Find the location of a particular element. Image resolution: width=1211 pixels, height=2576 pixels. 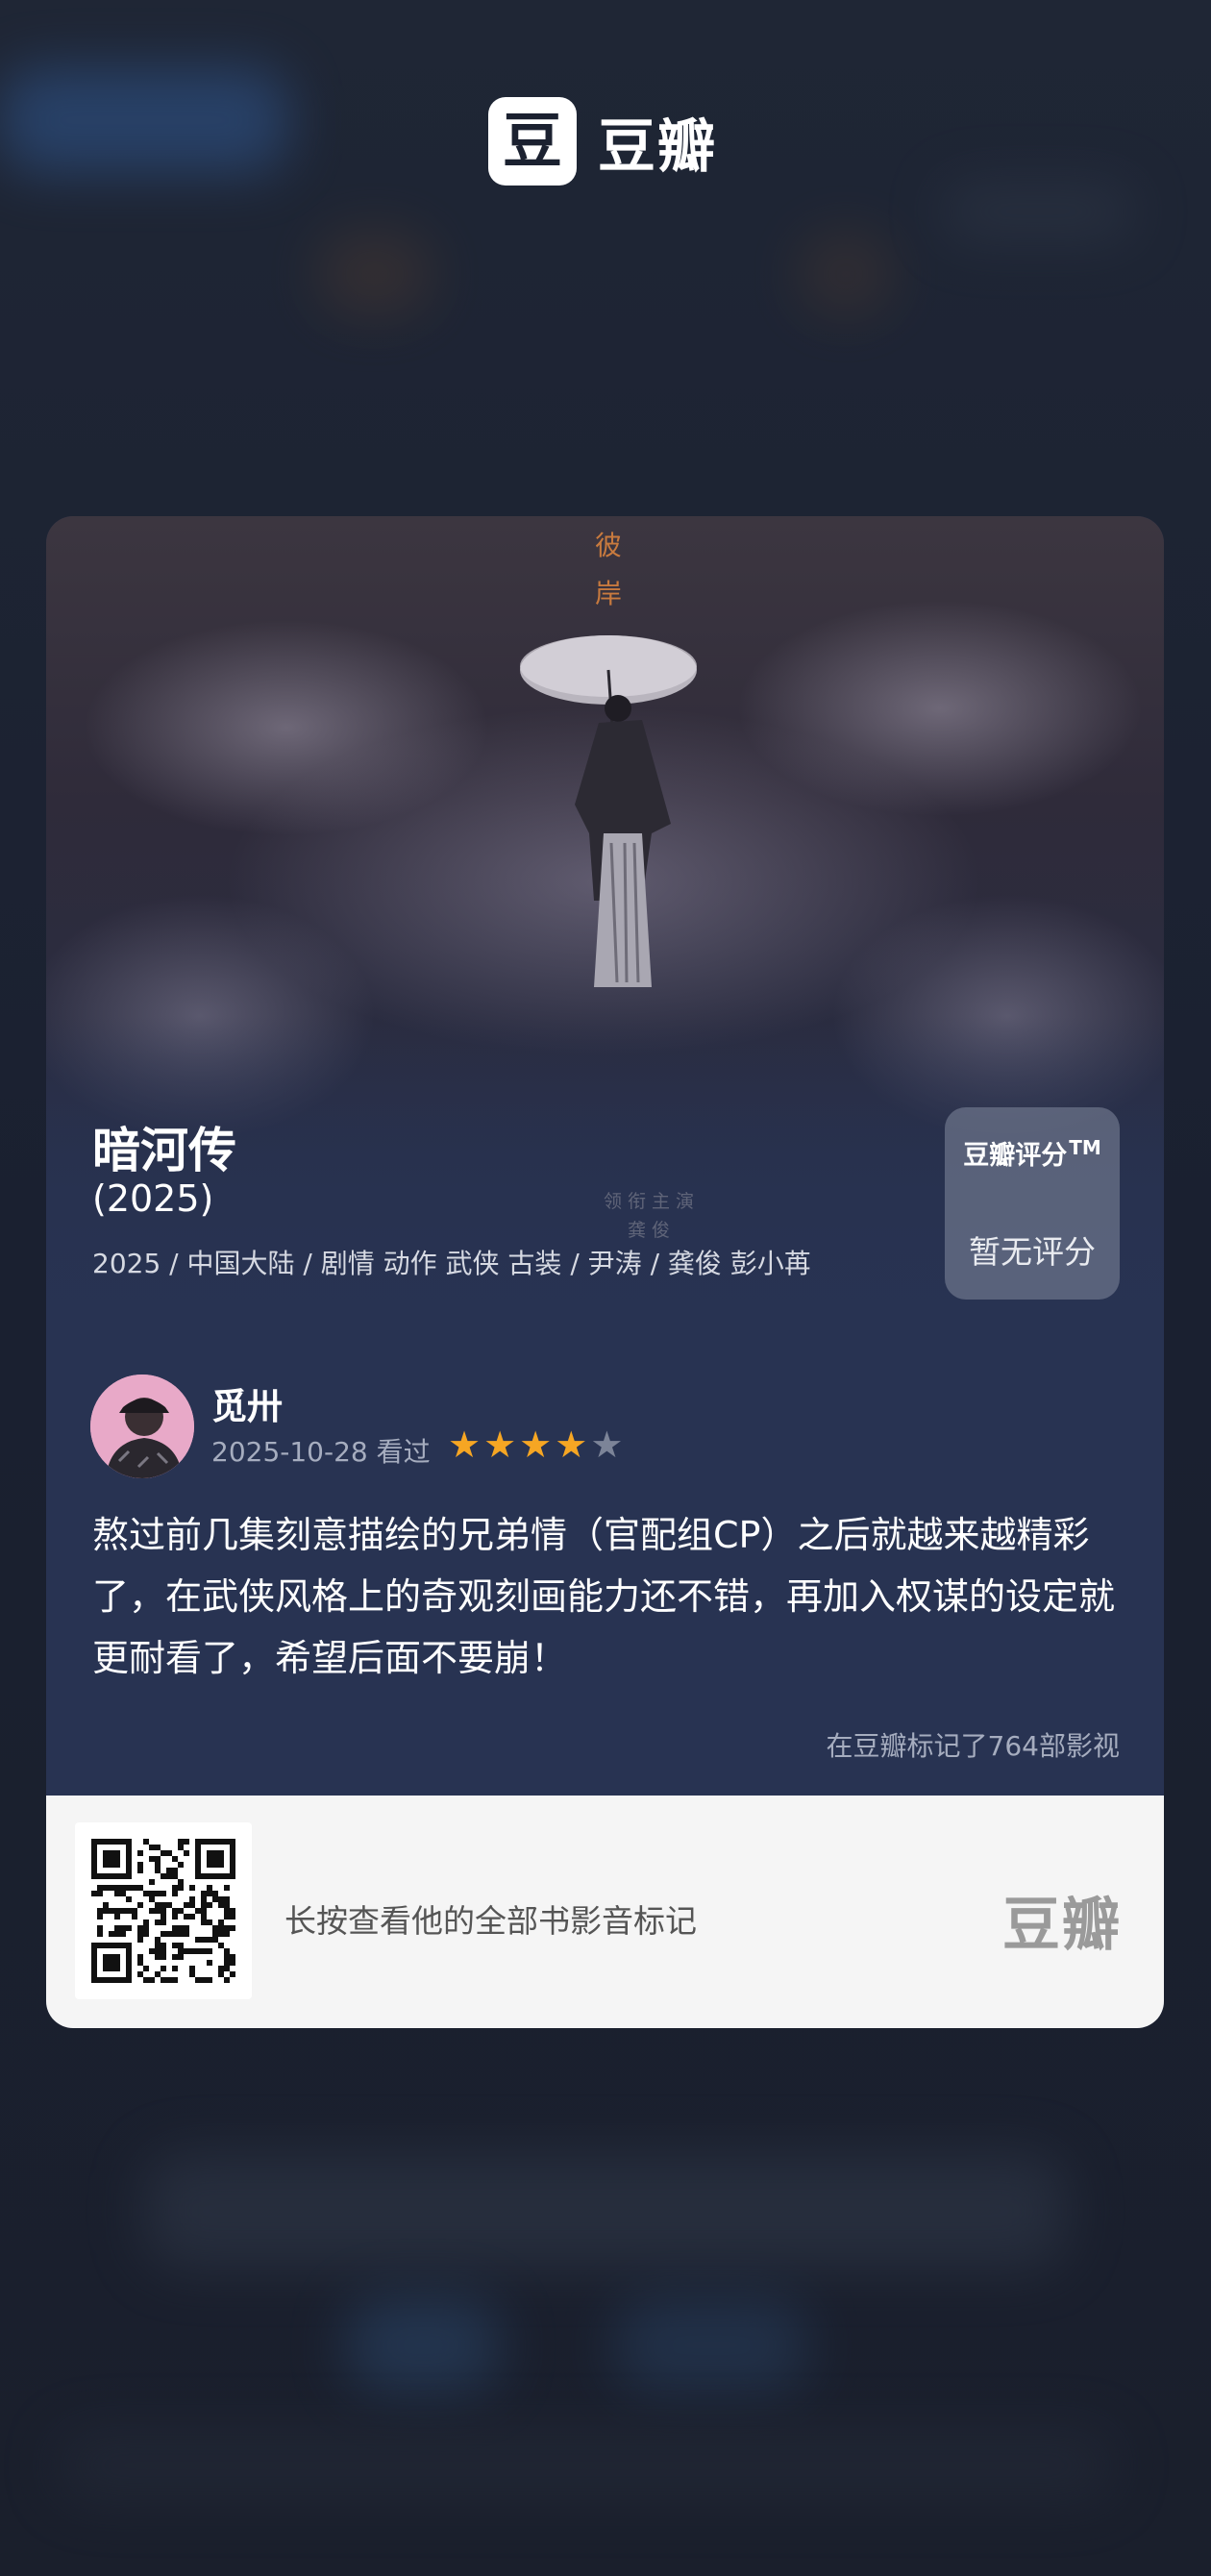

reviewer-name: 觅卅 is located at coordinates (247, 1403).